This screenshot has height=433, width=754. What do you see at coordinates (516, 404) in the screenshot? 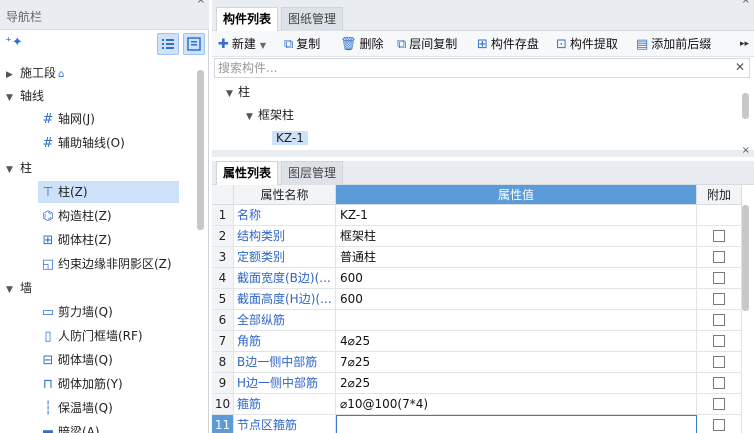
I see `property-value: ⌀10@100(7*4)` at bounding box center [516, 404].